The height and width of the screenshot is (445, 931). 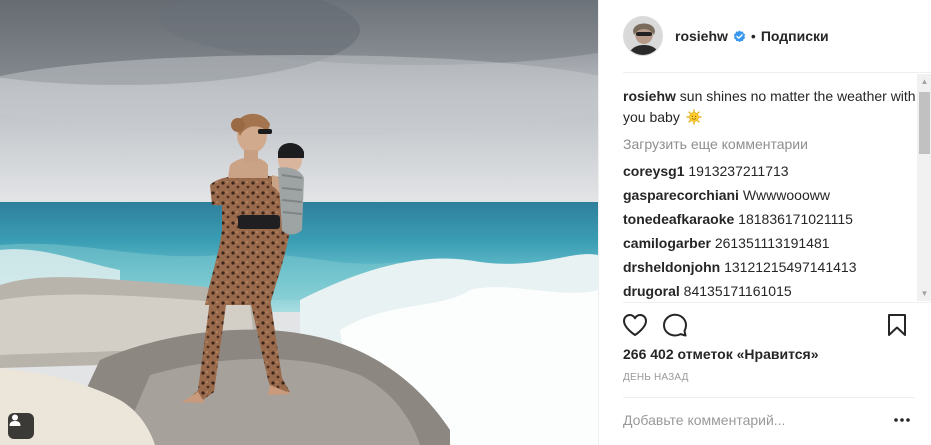 What do you see at coordinates (795, 36) in the screenshot?
I see `following-button: Подписки` at bounding box center [795, 36].